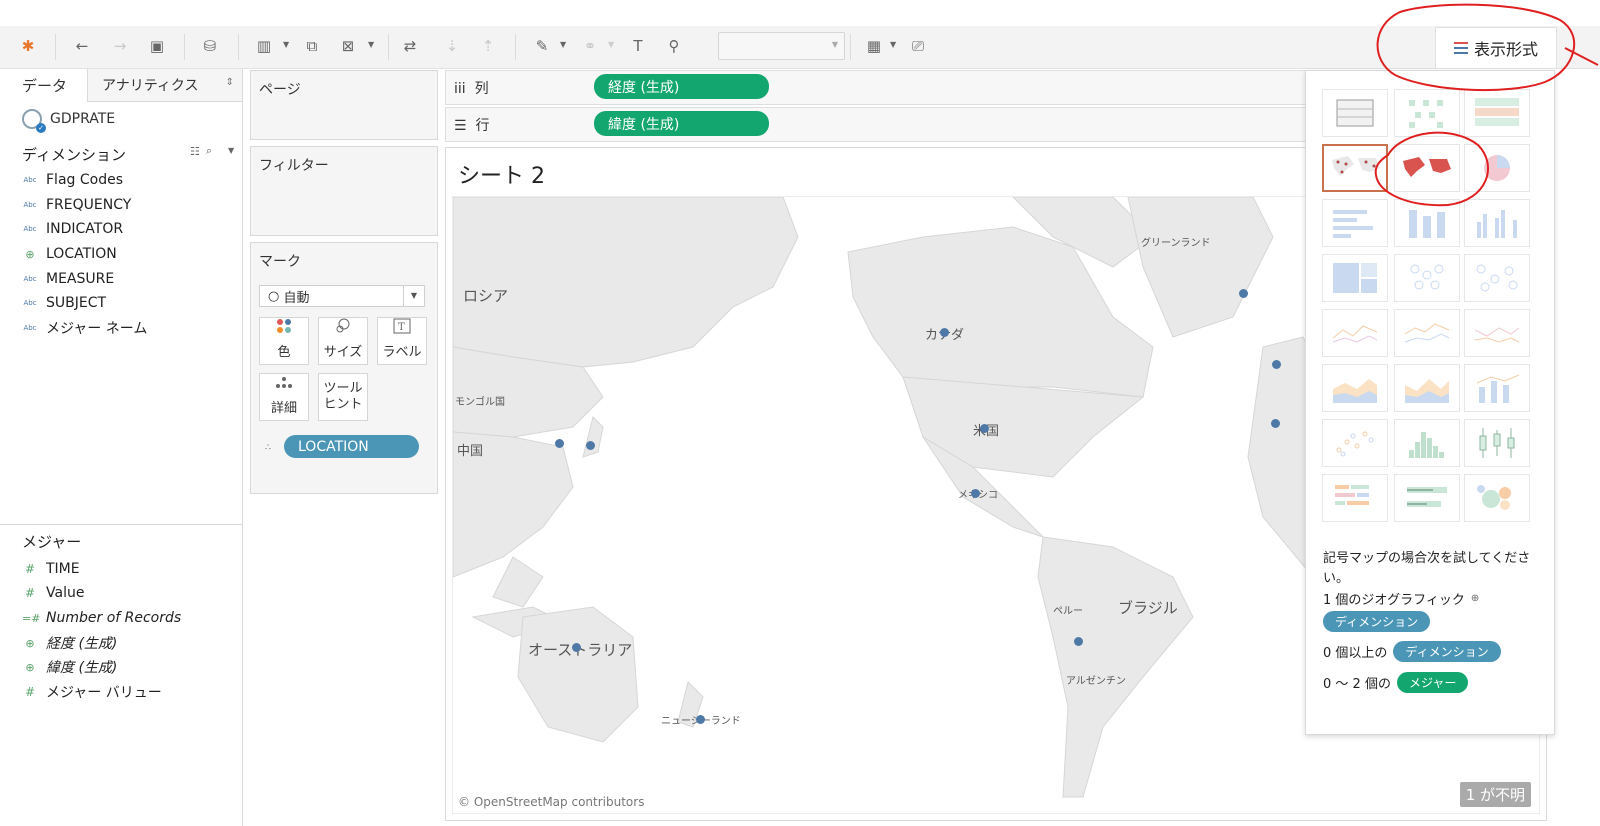  Describe the element at coordinates (410, 46) in the screenshot. I see `swap-icon: ⇄` at that location.